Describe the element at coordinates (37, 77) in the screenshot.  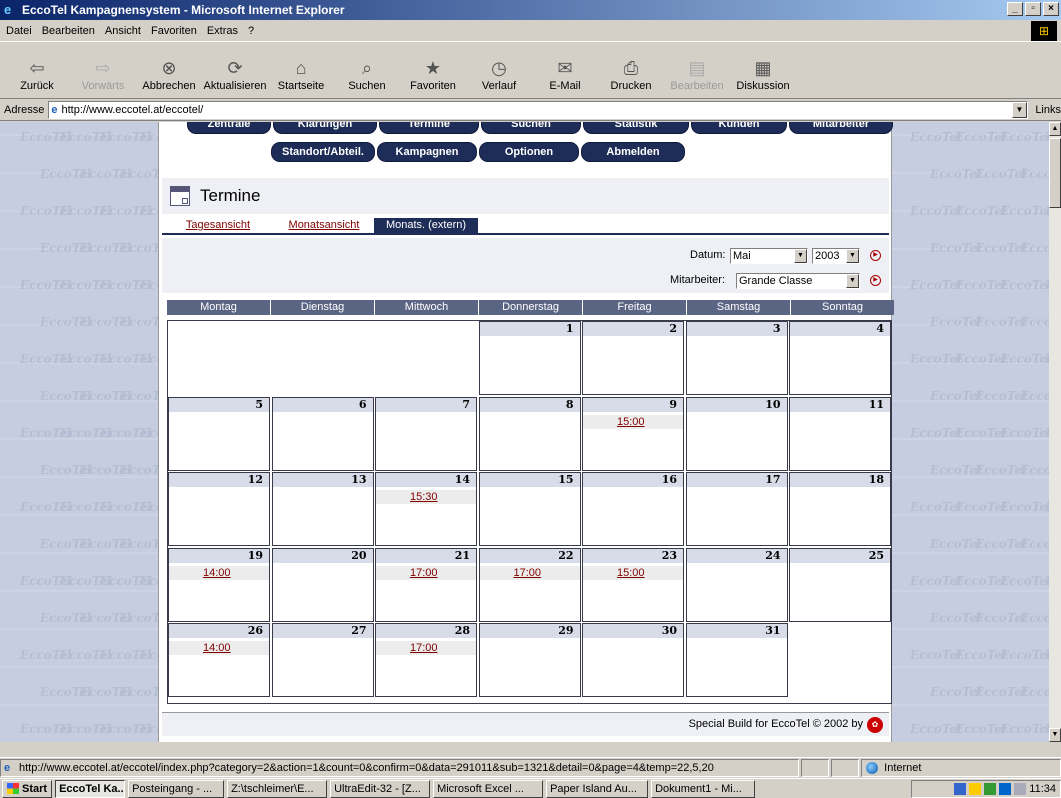
I see `back-button: ⇦ Zurück` at that location.